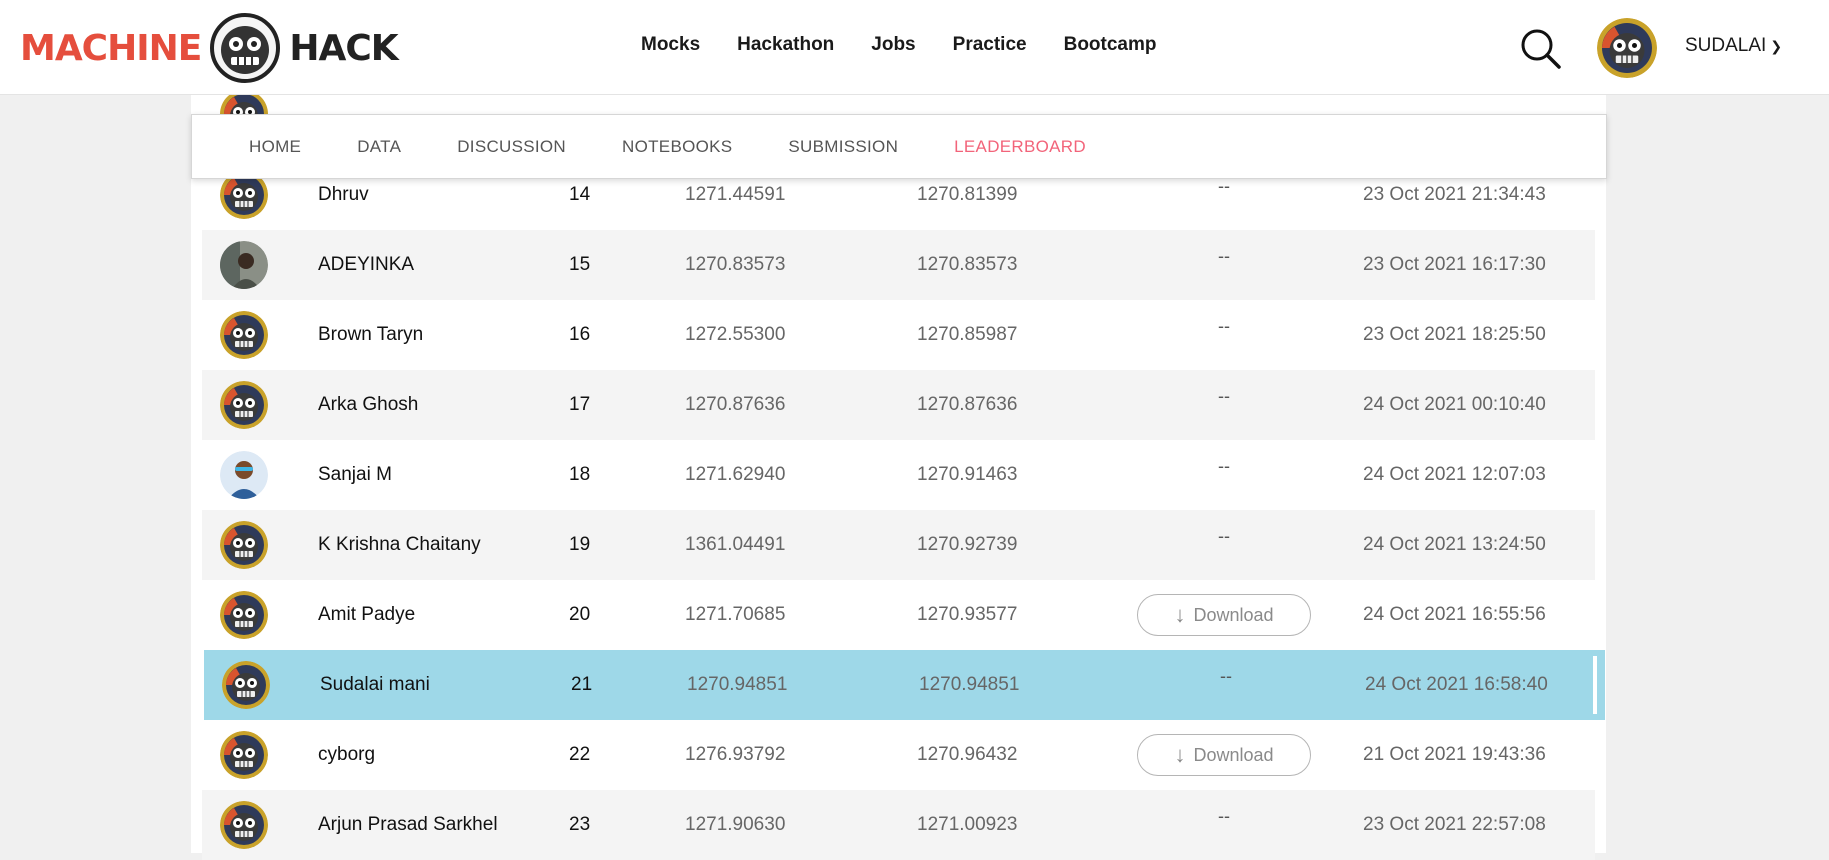  What do you see at coordinates (580, 404) in the screenshot?
I see `rank: 17` at bounding box center [580, 404].